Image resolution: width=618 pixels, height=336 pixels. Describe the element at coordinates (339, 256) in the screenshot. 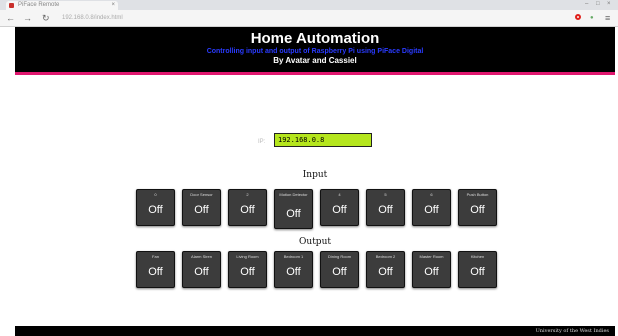

I see `card-label: Dining Room` at that location.